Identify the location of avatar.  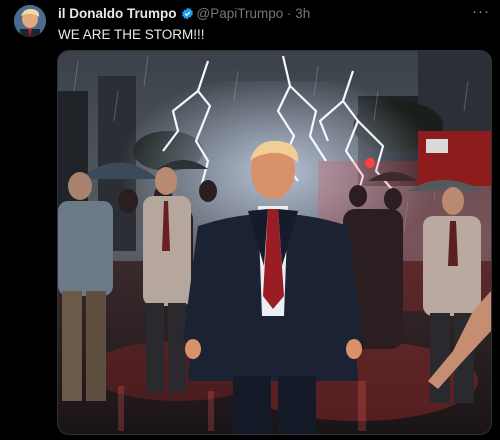
(30, 21).